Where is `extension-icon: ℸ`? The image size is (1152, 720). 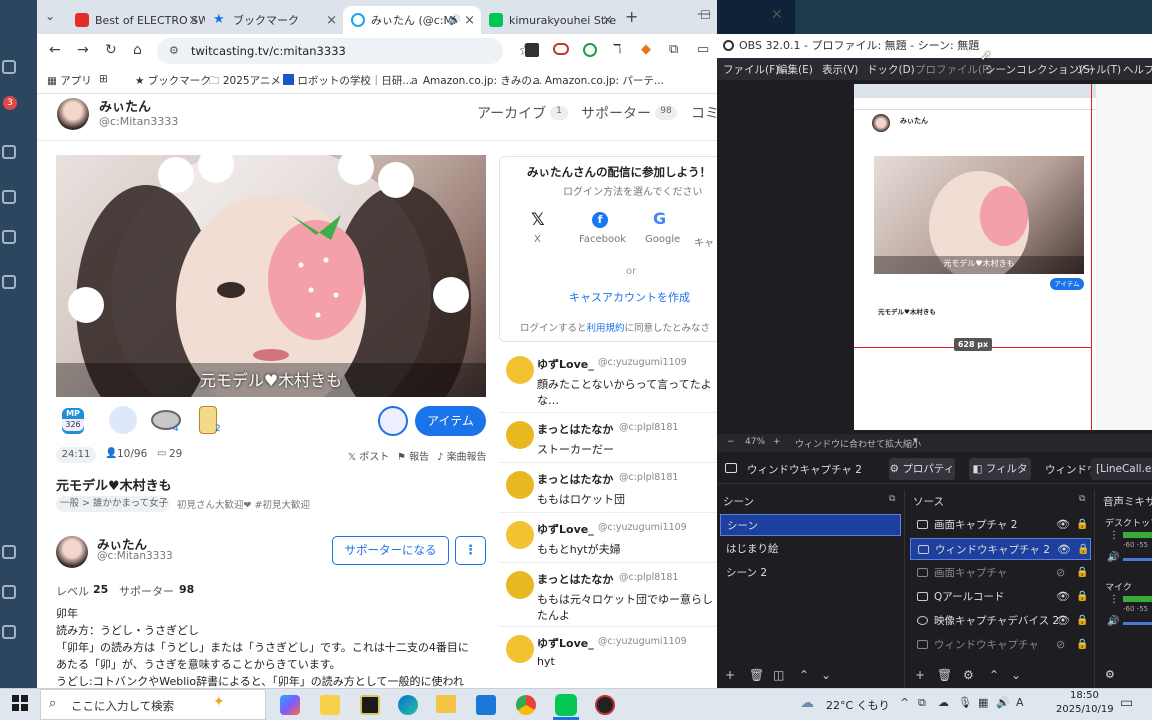 extension-icon: ℸ is located at coordinates (617, 49).